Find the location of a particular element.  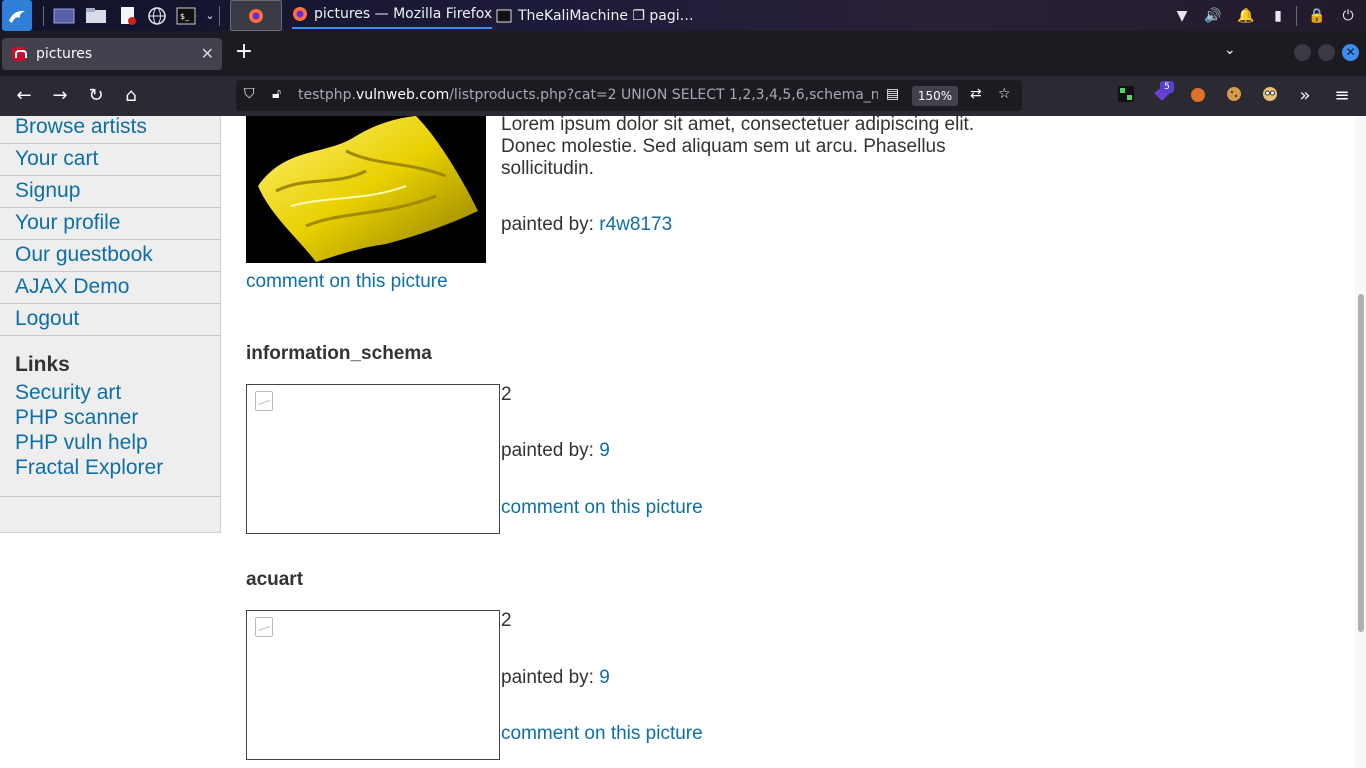

product-image-fractal is located at coordinates (366, 189).